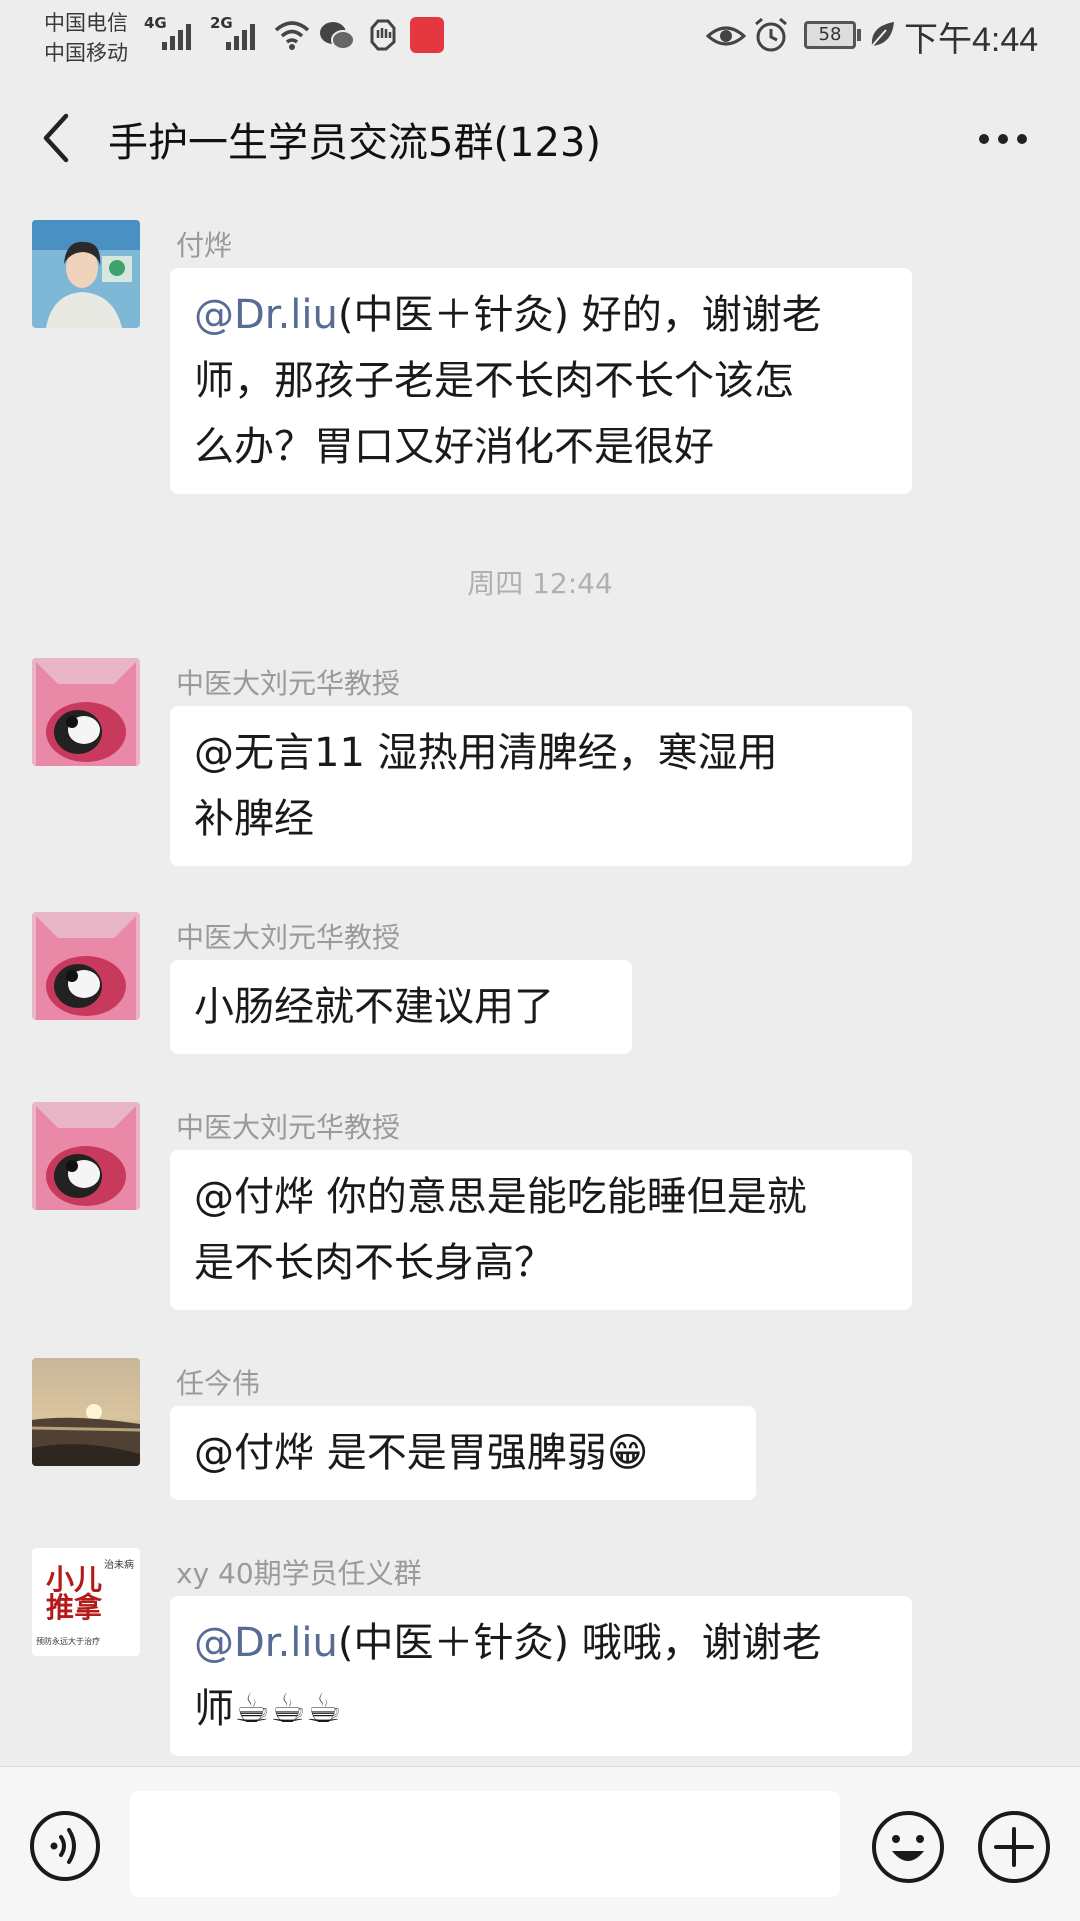 The width and height of the screenshot is (1080, 1921). I want to click on message-input, so click(485, 1844).